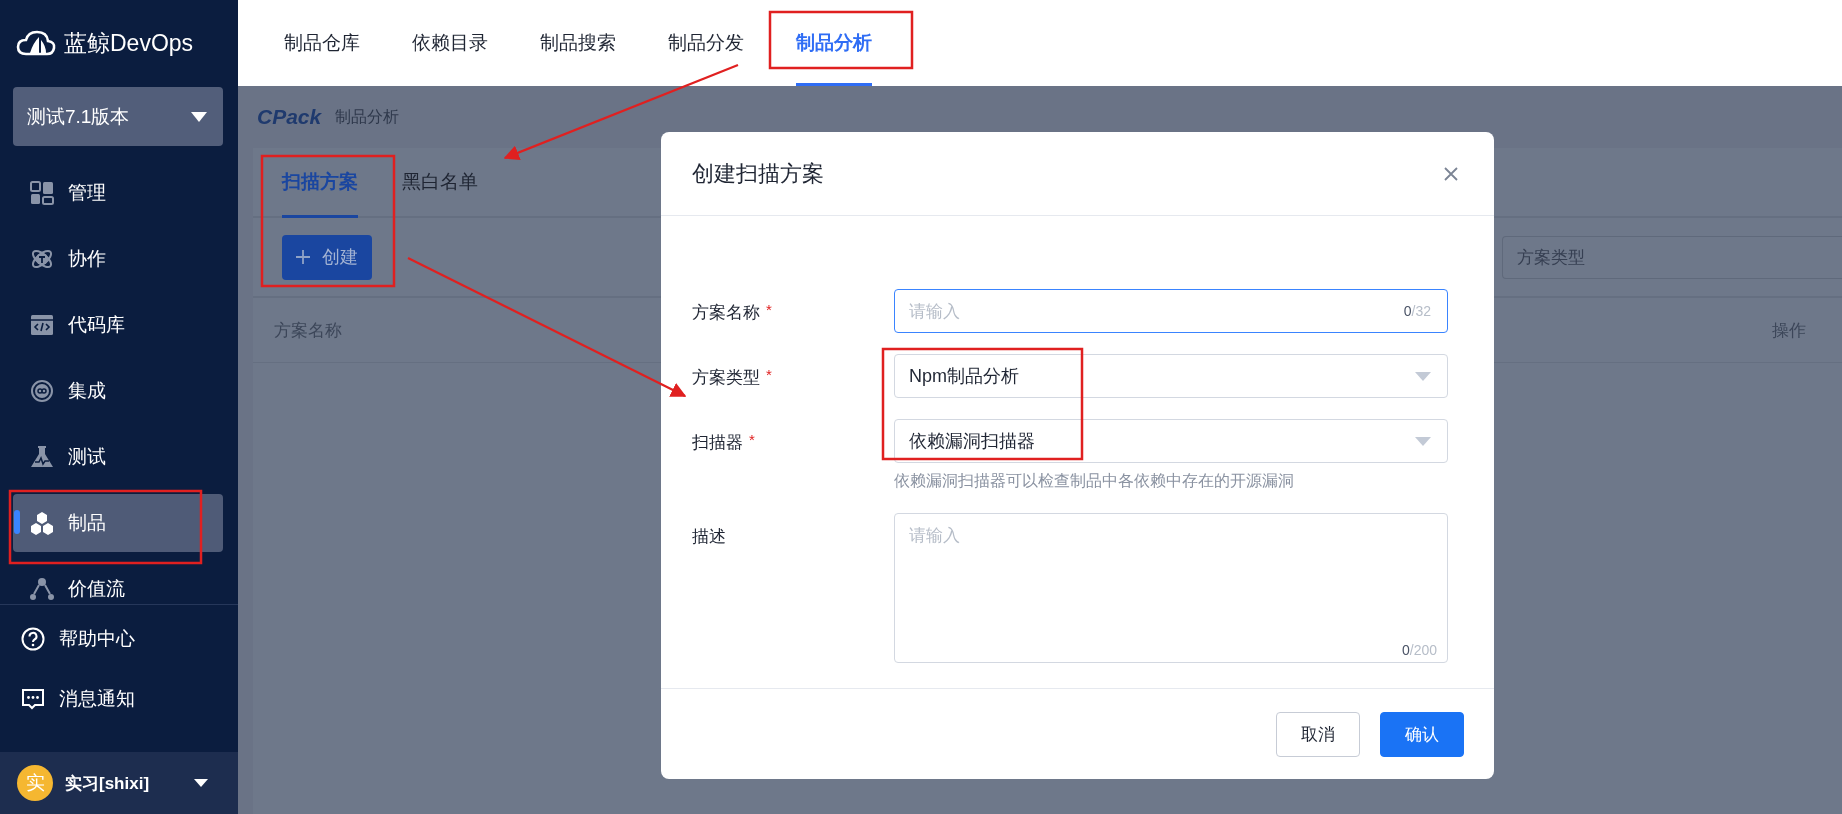 The image size is (1842, 814). Describe the element at coordinates (118, 259) in the screenshot. I see `sidebar-item: 协作` at that location.